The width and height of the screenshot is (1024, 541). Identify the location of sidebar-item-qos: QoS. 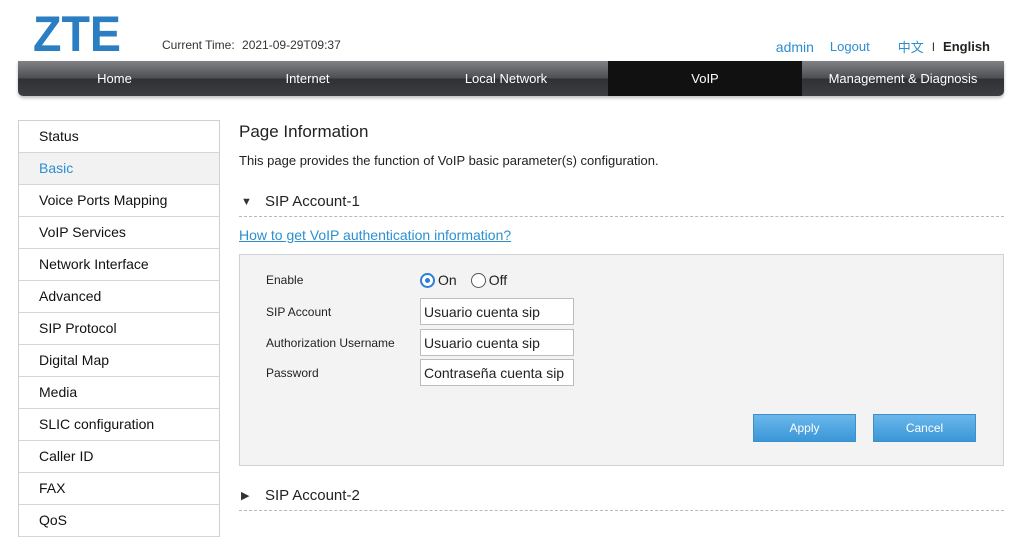
(119, 521).